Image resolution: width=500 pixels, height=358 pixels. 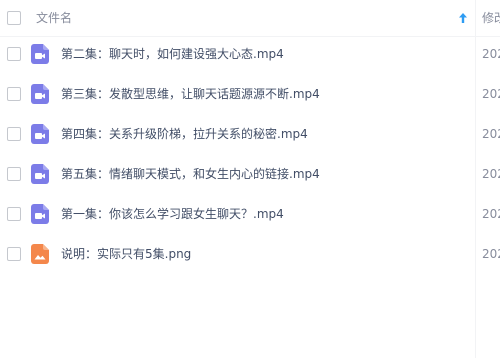 I want to click on column-header-modified: 修改, so click(x=491, y=18).